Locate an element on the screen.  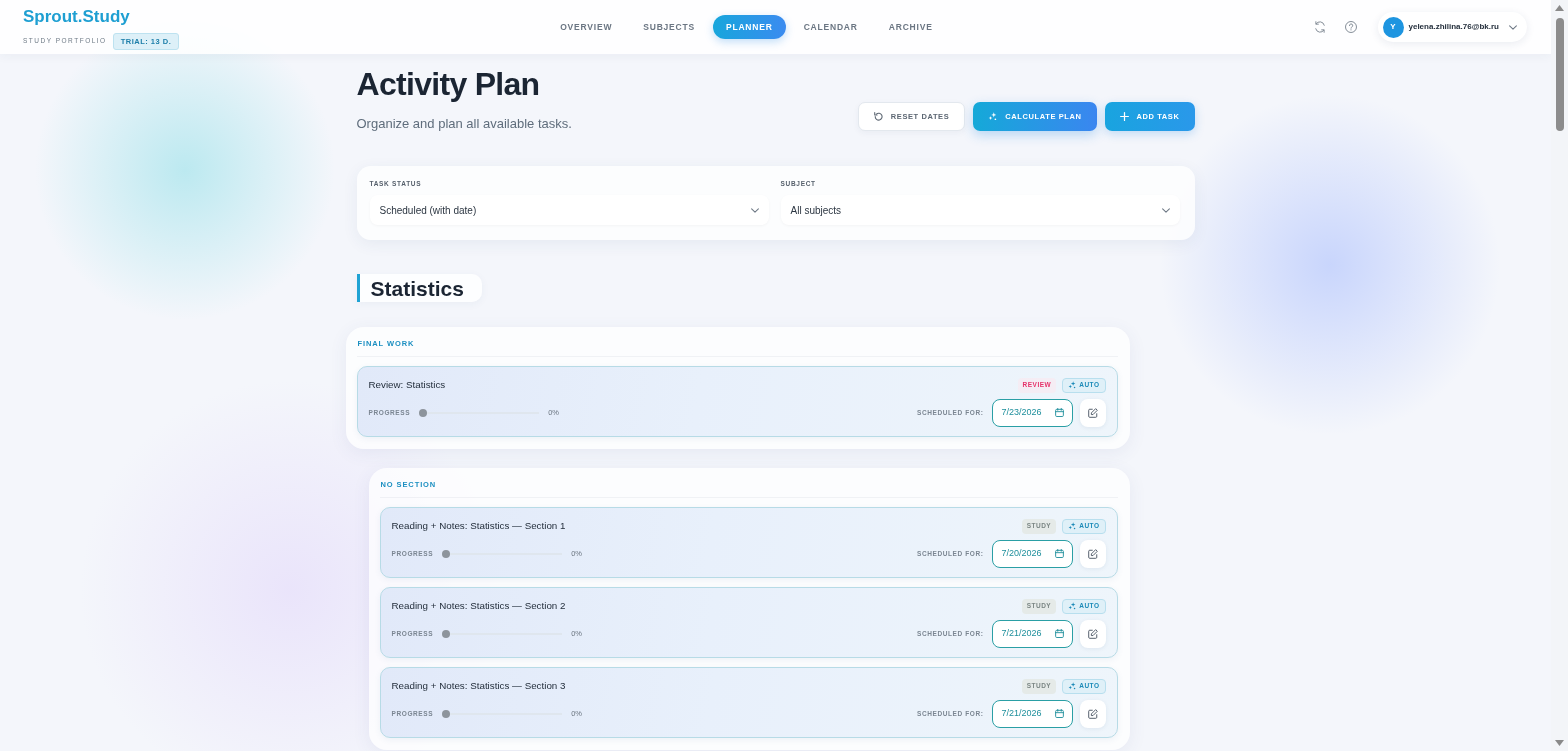
scrollbar-thumb is located at coordinates (1559, 74).